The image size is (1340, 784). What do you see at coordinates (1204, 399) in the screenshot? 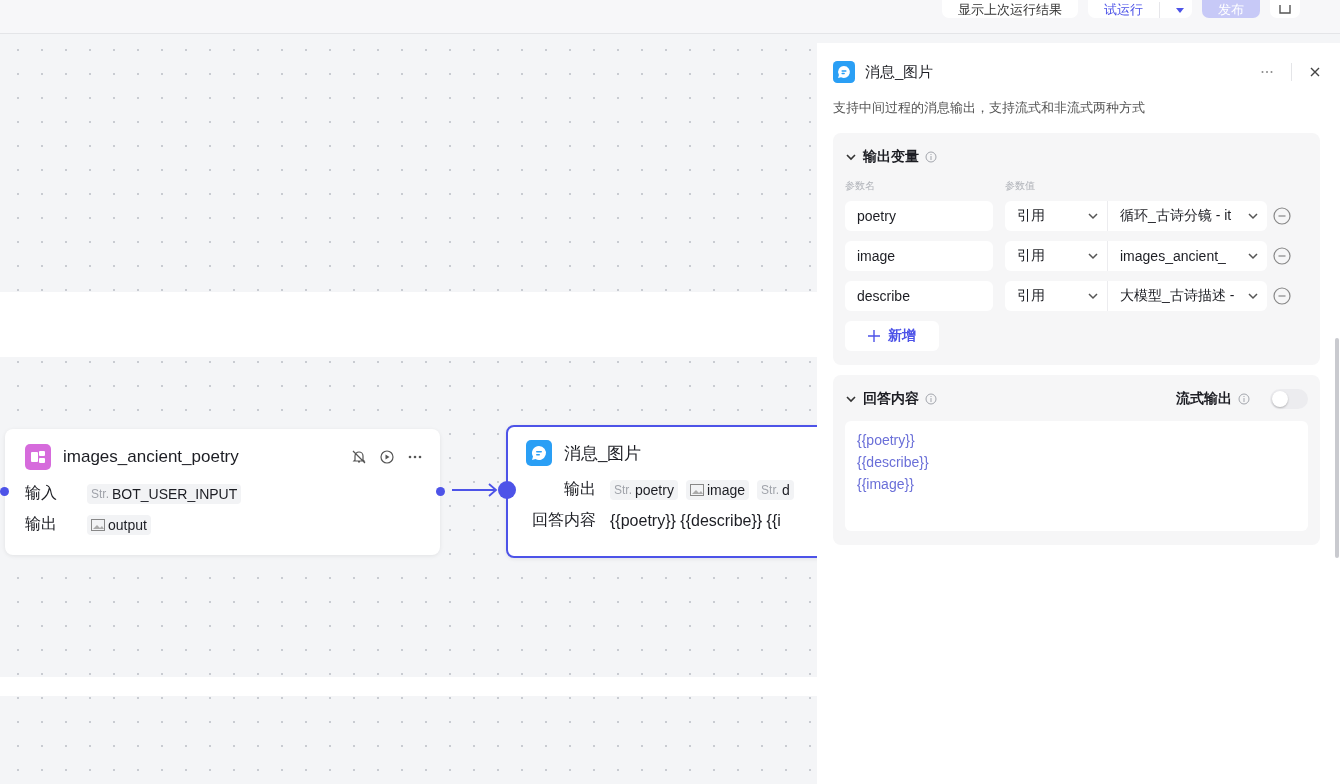
I see `stream-output-label: 流式输出` at bounding box center [1204, 399].